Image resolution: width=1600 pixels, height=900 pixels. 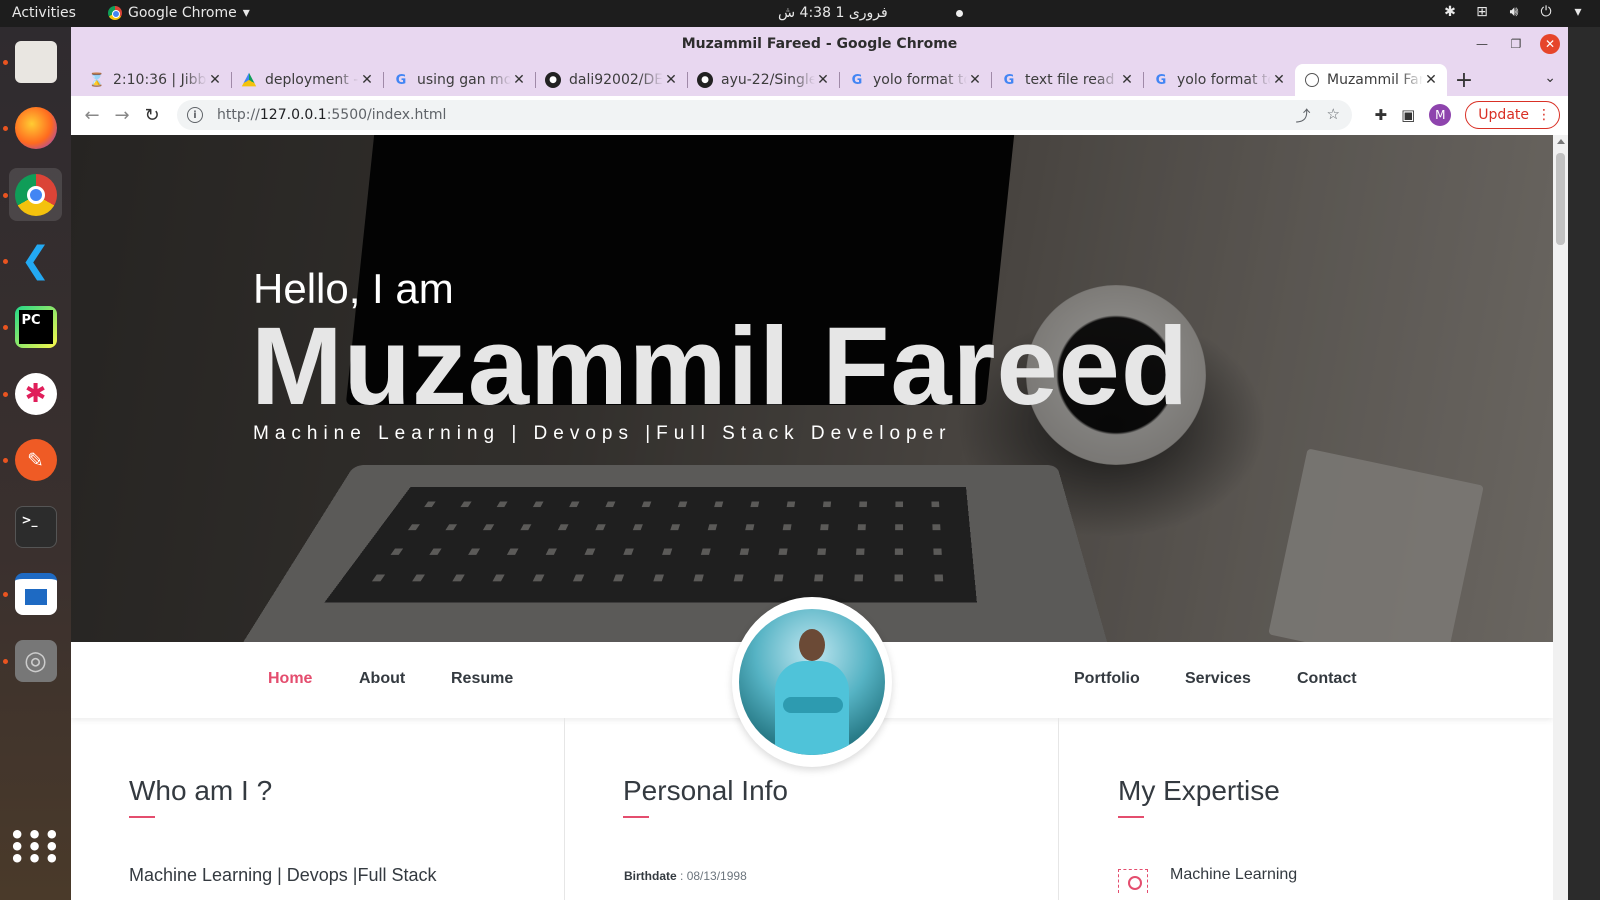 What do you see at coordinates (1107, 679) in the screenshot?
I see `nav-portfolio: Portfolio` at bounding box center [1107, 679].